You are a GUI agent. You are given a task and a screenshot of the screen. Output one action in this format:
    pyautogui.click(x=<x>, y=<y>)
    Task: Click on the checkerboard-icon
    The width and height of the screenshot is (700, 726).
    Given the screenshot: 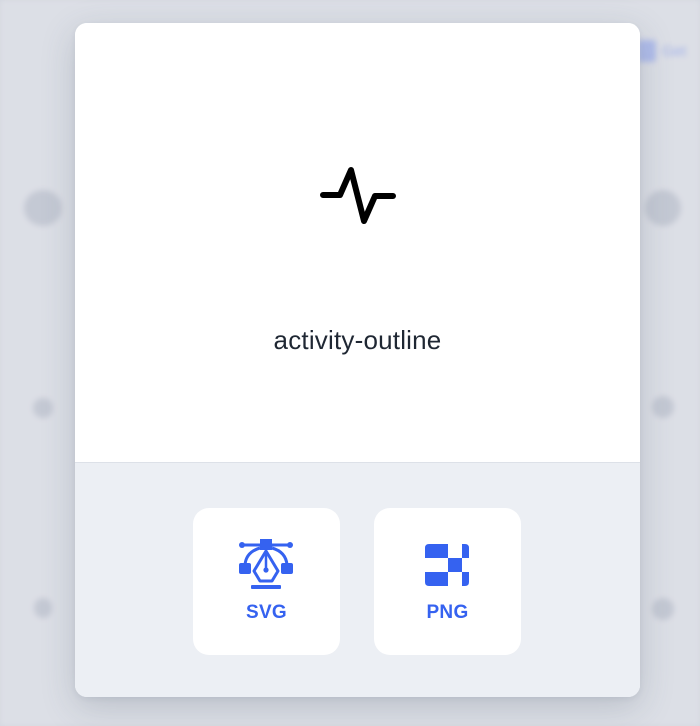 What is the action you would take?
    pyautogui.click(x=447, y=565)
    